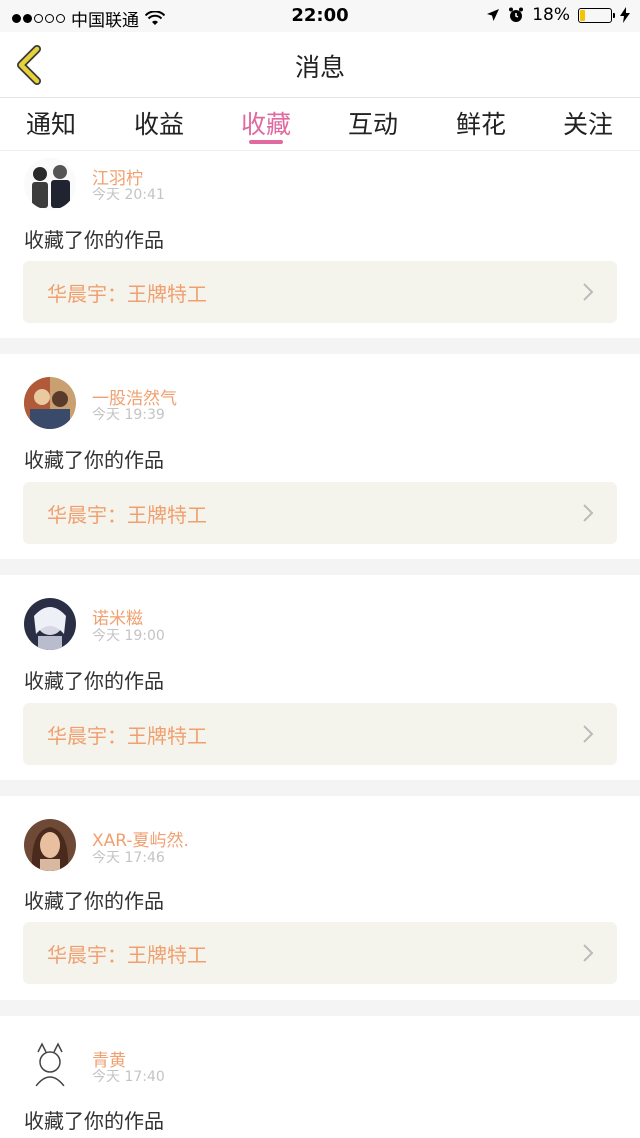 This screenshot has width=640, height=1138. Describe the element at coordinates (320, 16) in the screenshot. I see `status-bar: 中国联通 22:00 18%` at that location.